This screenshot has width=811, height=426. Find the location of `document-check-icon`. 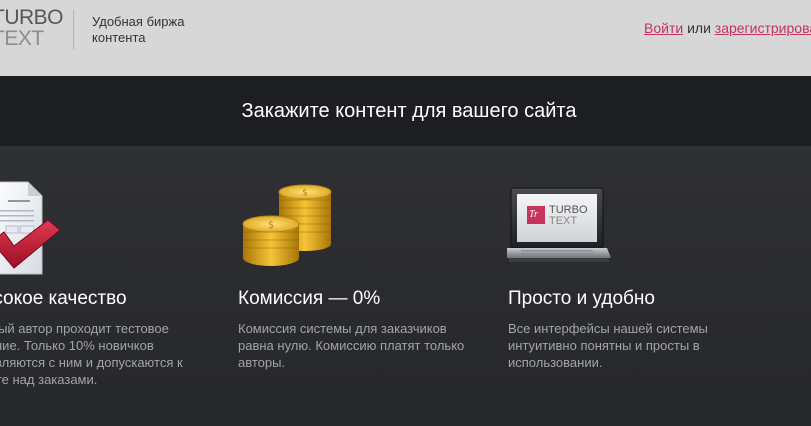

document-check-icon is located at coordinates (35, 230).